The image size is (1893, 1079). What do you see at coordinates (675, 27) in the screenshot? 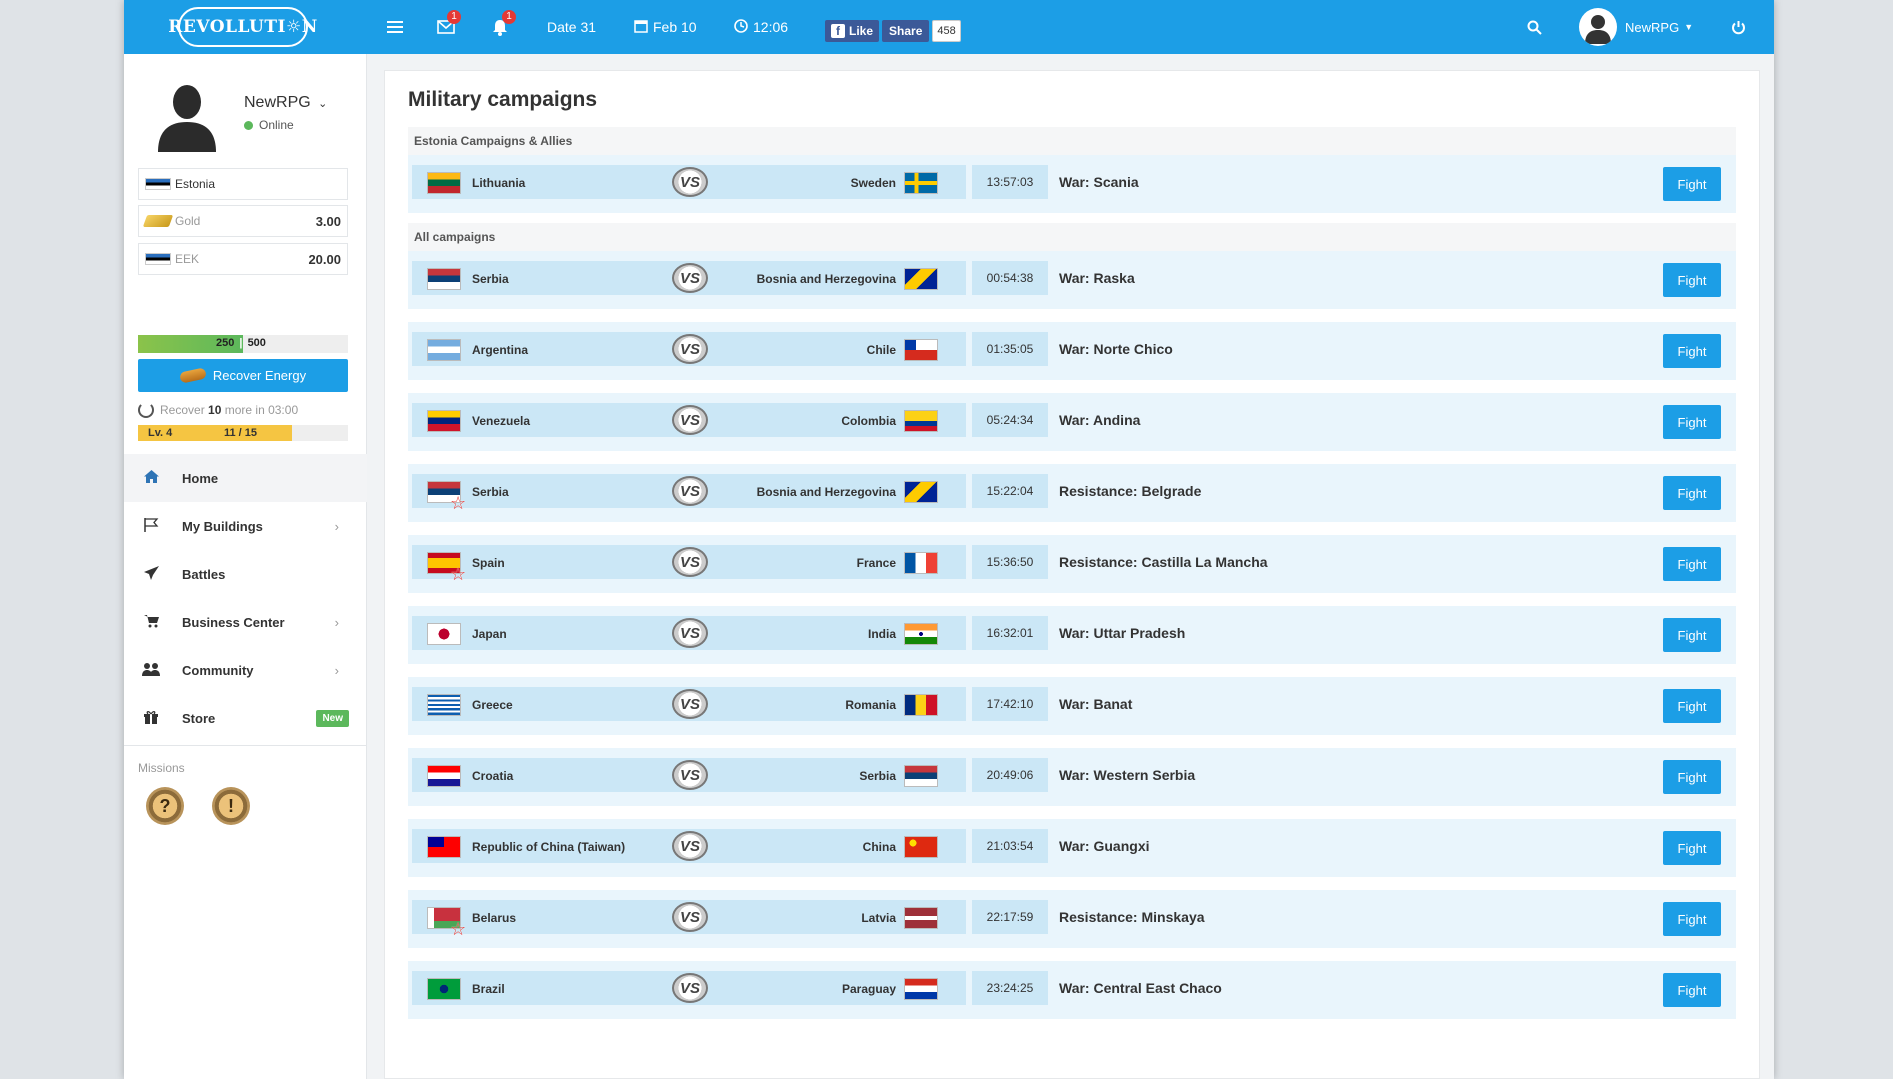
I see `calendar-date-text: Feb 10` at bounding box center [675, 27].